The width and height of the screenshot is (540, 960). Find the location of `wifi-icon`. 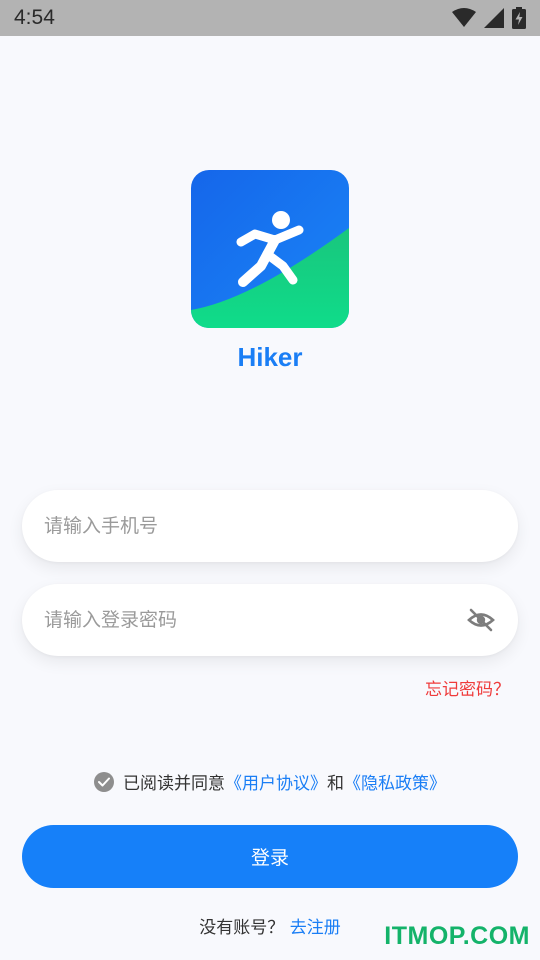

wifi-icon is located at coordinates (464, 17).